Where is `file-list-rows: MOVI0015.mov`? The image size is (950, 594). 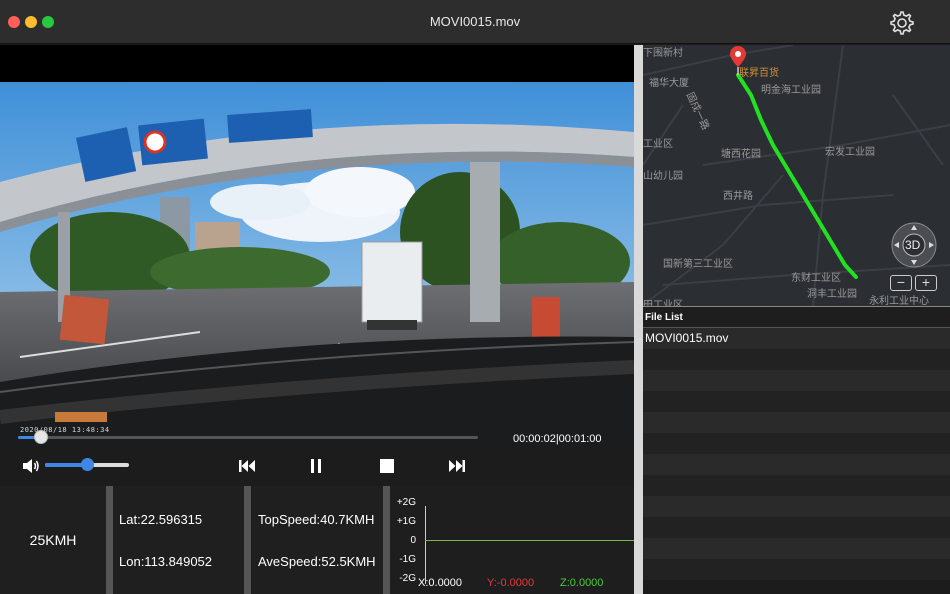
file-list-rows: MOVI0015.mov is located at coordinates (796, 454).